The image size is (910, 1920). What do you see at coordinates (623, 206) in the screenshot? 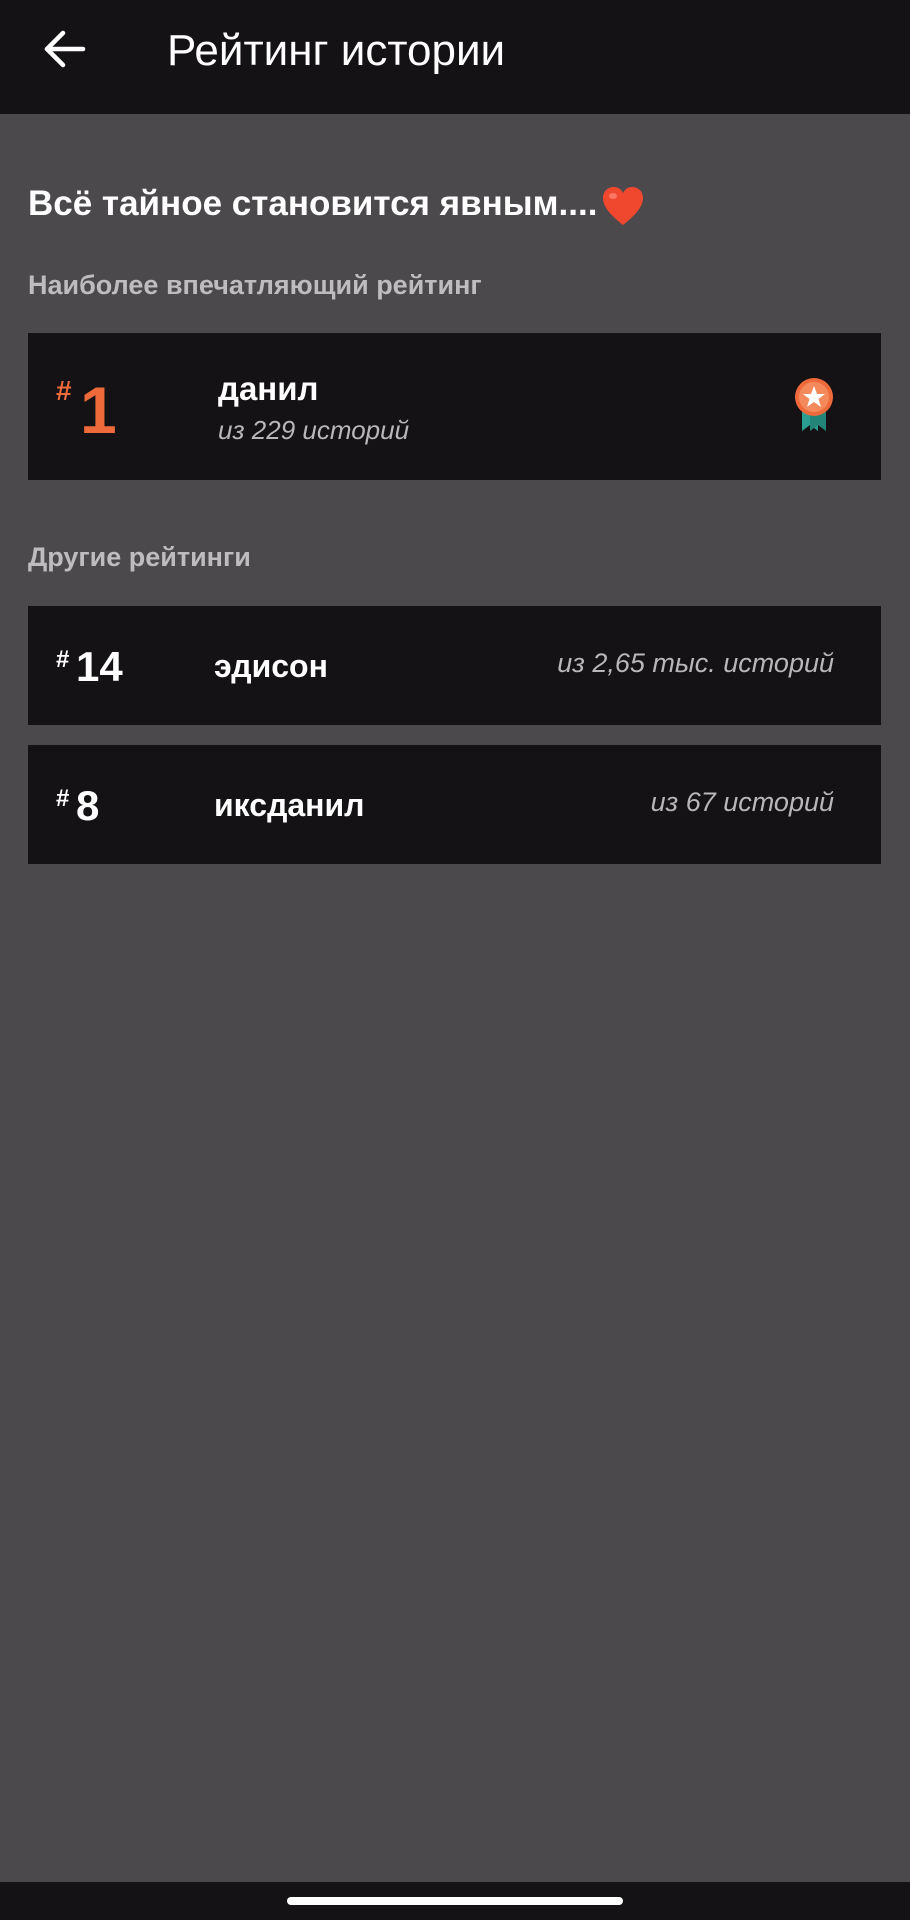
I see `heart-icon` at bounding box center [623, 206].